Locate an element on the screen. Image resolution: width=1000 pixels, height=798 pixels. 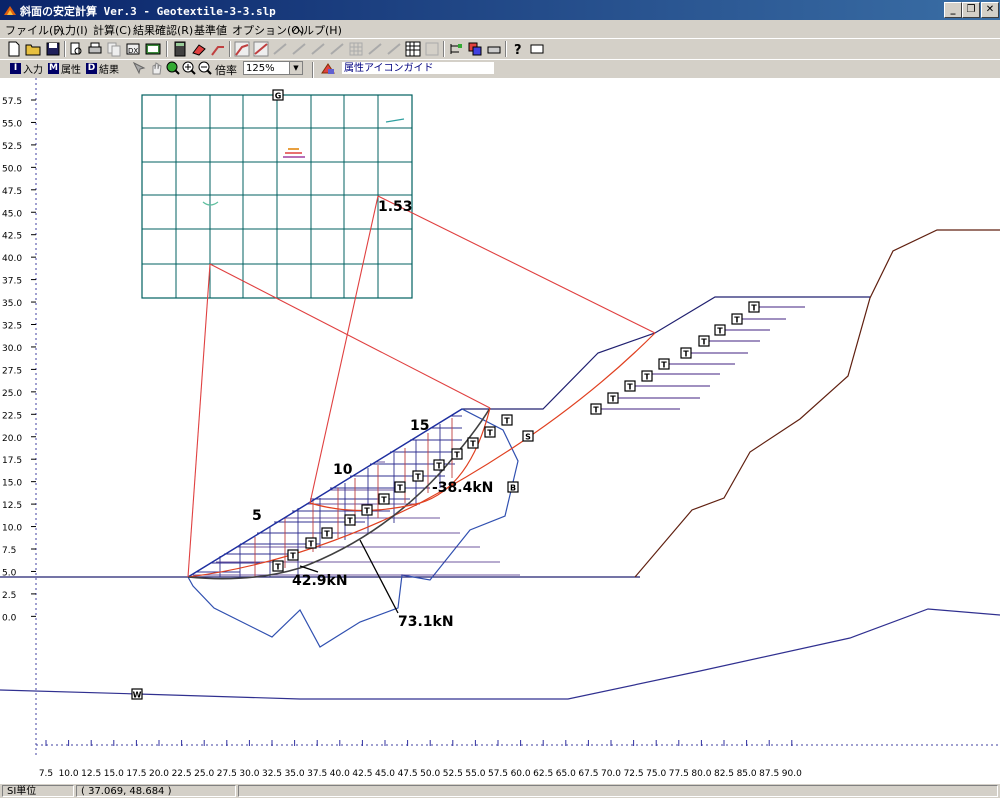
calculator-icon is located at coordinates (180, 49).